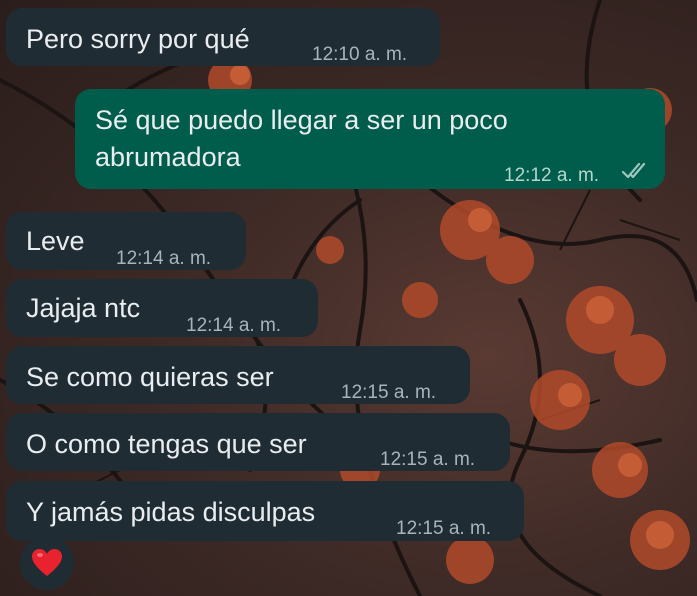 The width and height of the screenshot is (697, 596). Describe the element at coordinates (83, 308) in the screenshot. I see `message-text: Jajaja ntc` at that location.